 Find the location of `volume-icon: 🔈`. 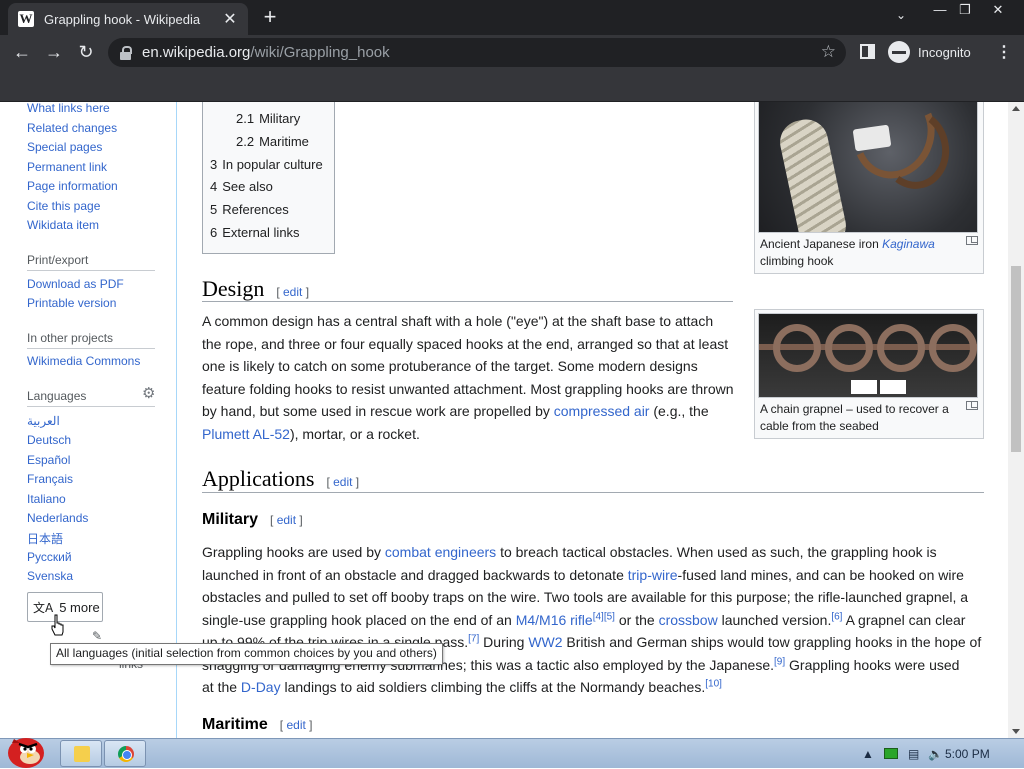

volume-icon: 🔈 is located at coordinates (935, 754).